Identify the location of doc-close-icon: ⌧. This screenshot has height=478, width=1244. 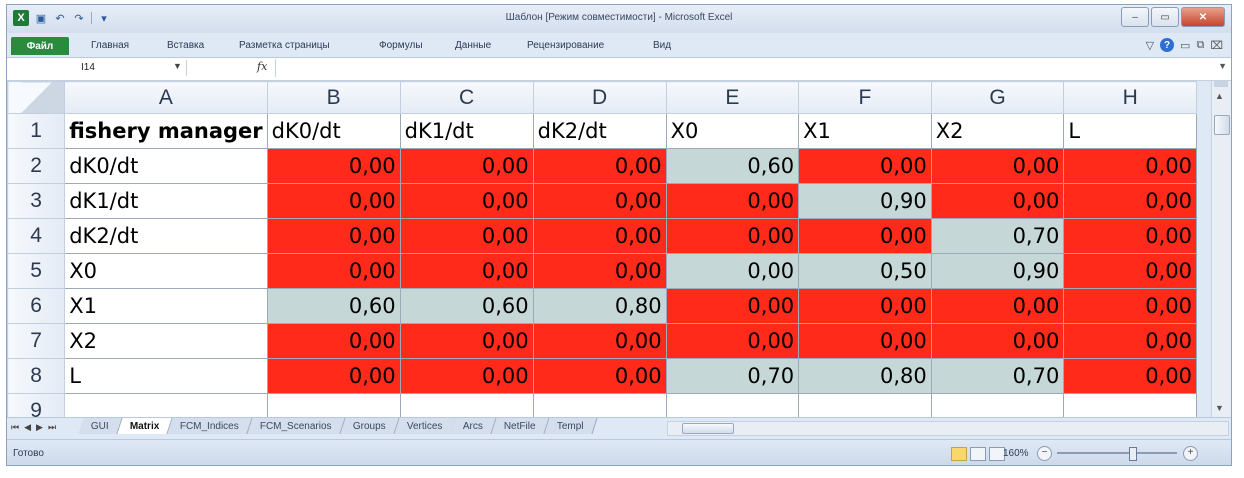
(1216, 45).